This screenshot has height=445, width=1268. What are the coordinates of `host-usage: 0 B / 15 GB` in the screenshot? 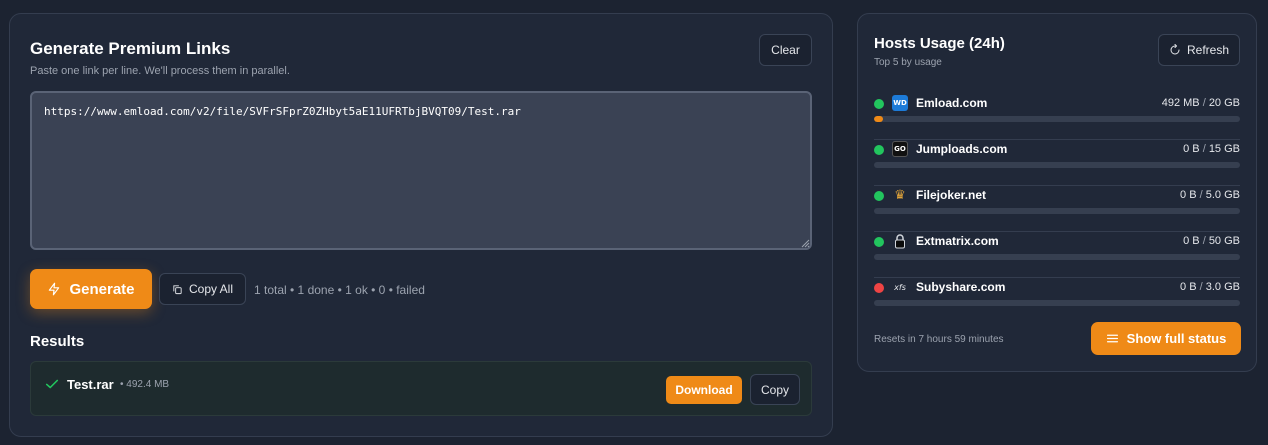 It's located at (1211, 149).